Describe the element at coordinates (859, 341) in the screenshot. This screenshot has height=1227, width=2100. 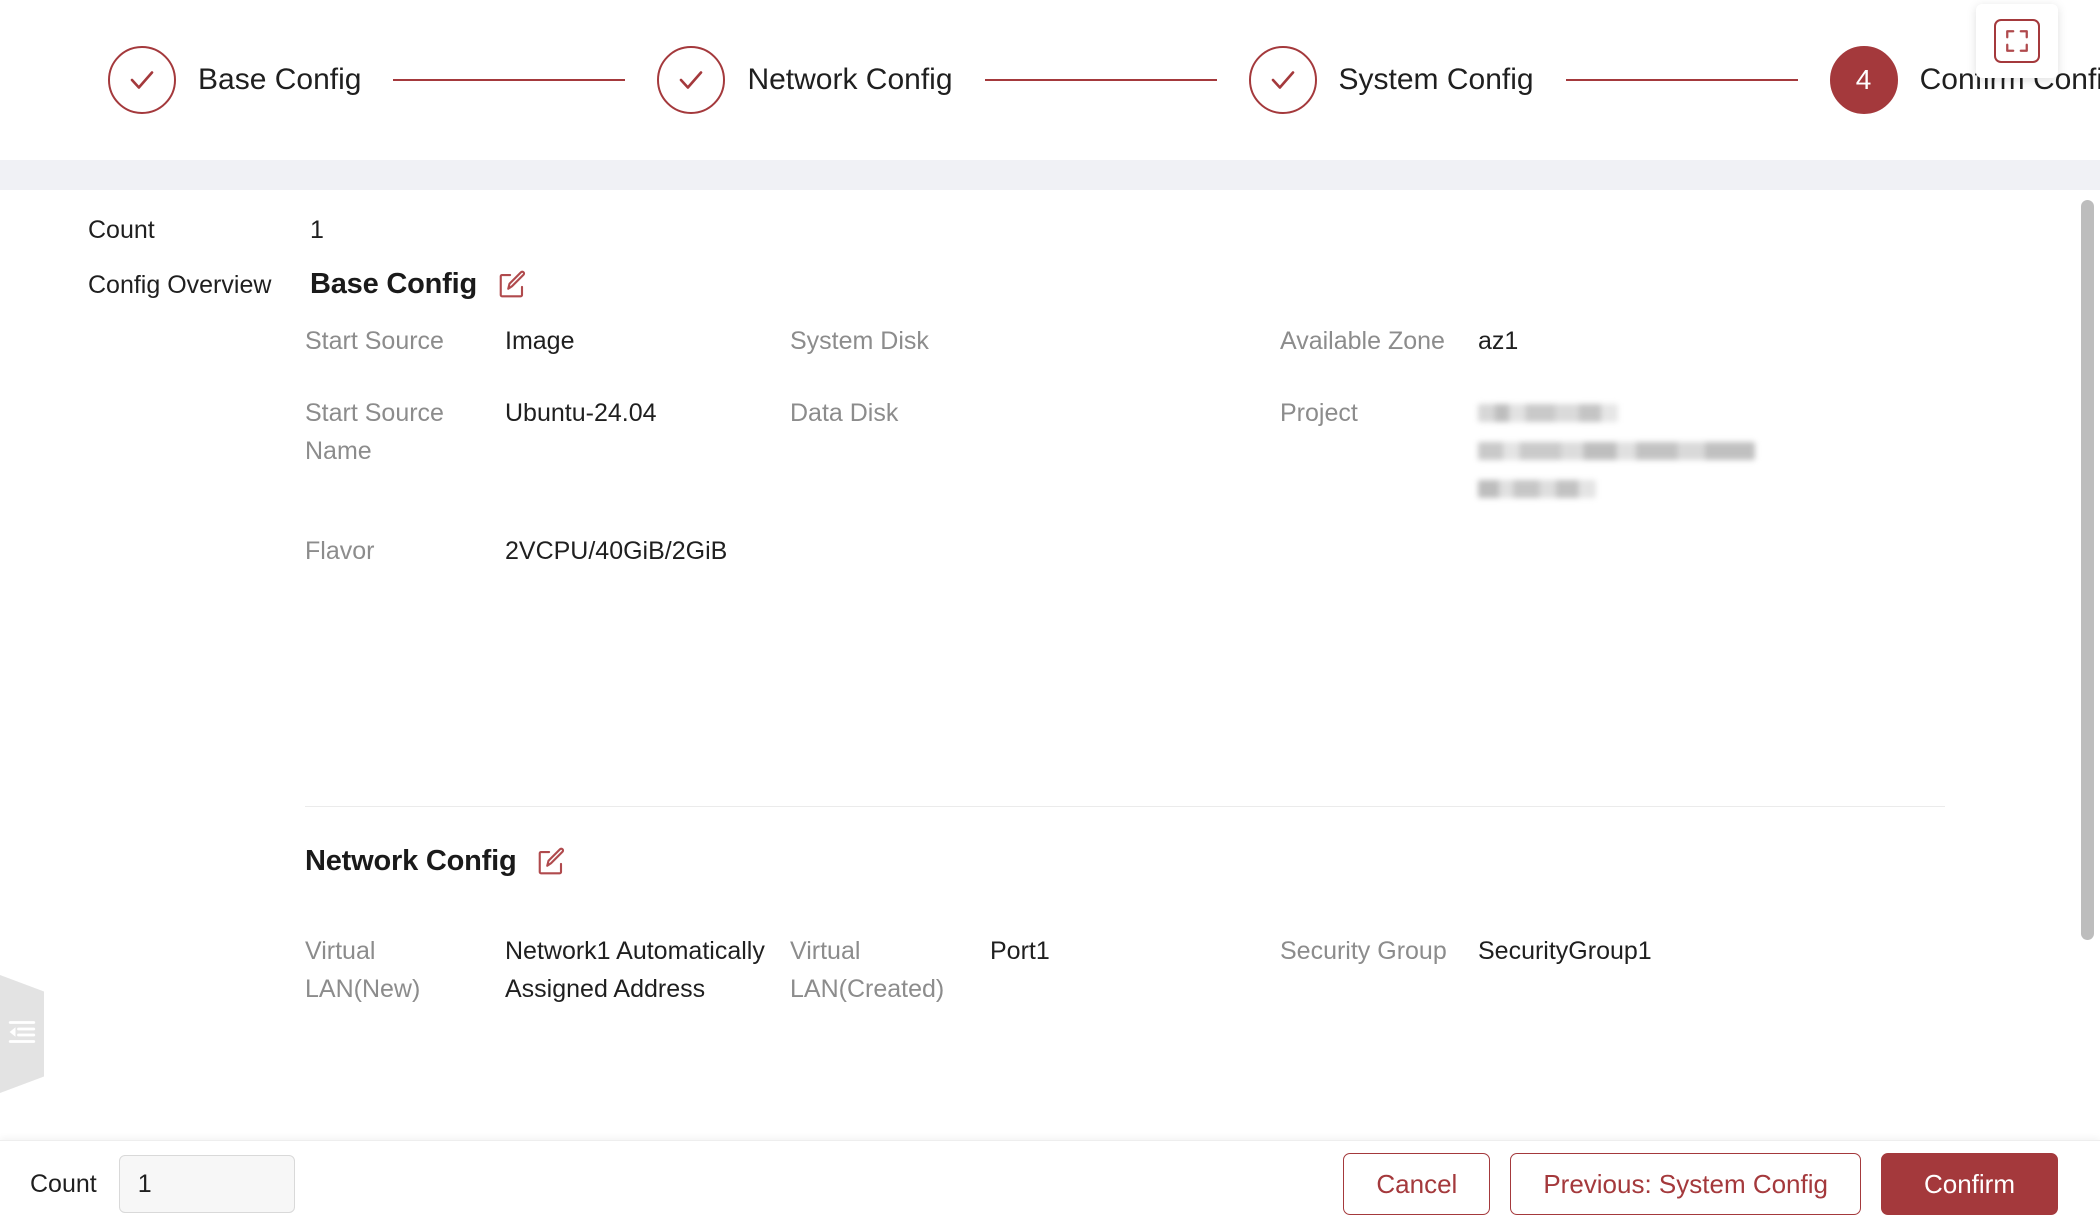
I see `field-label: System Disk` at that location.